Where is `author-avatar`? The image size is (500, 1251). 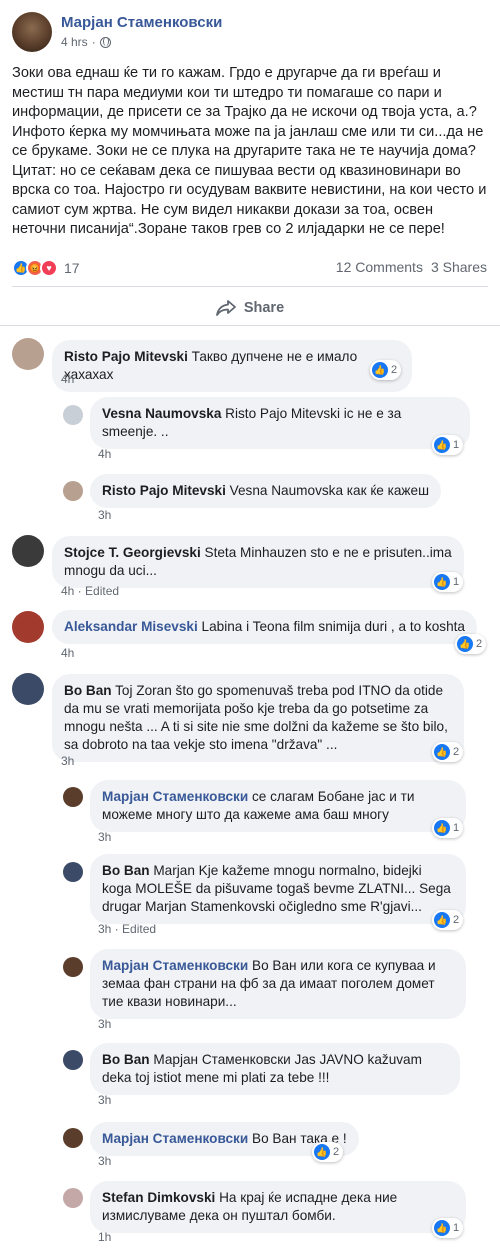
author-avatar is located at coordinates (32, 32).